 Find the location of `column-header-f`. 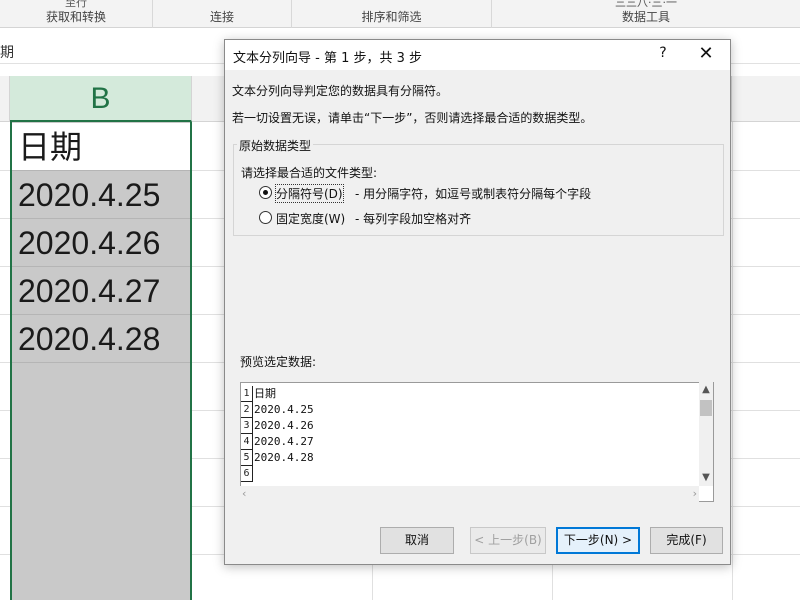

column-header-f is located at coordinates (766, 99).